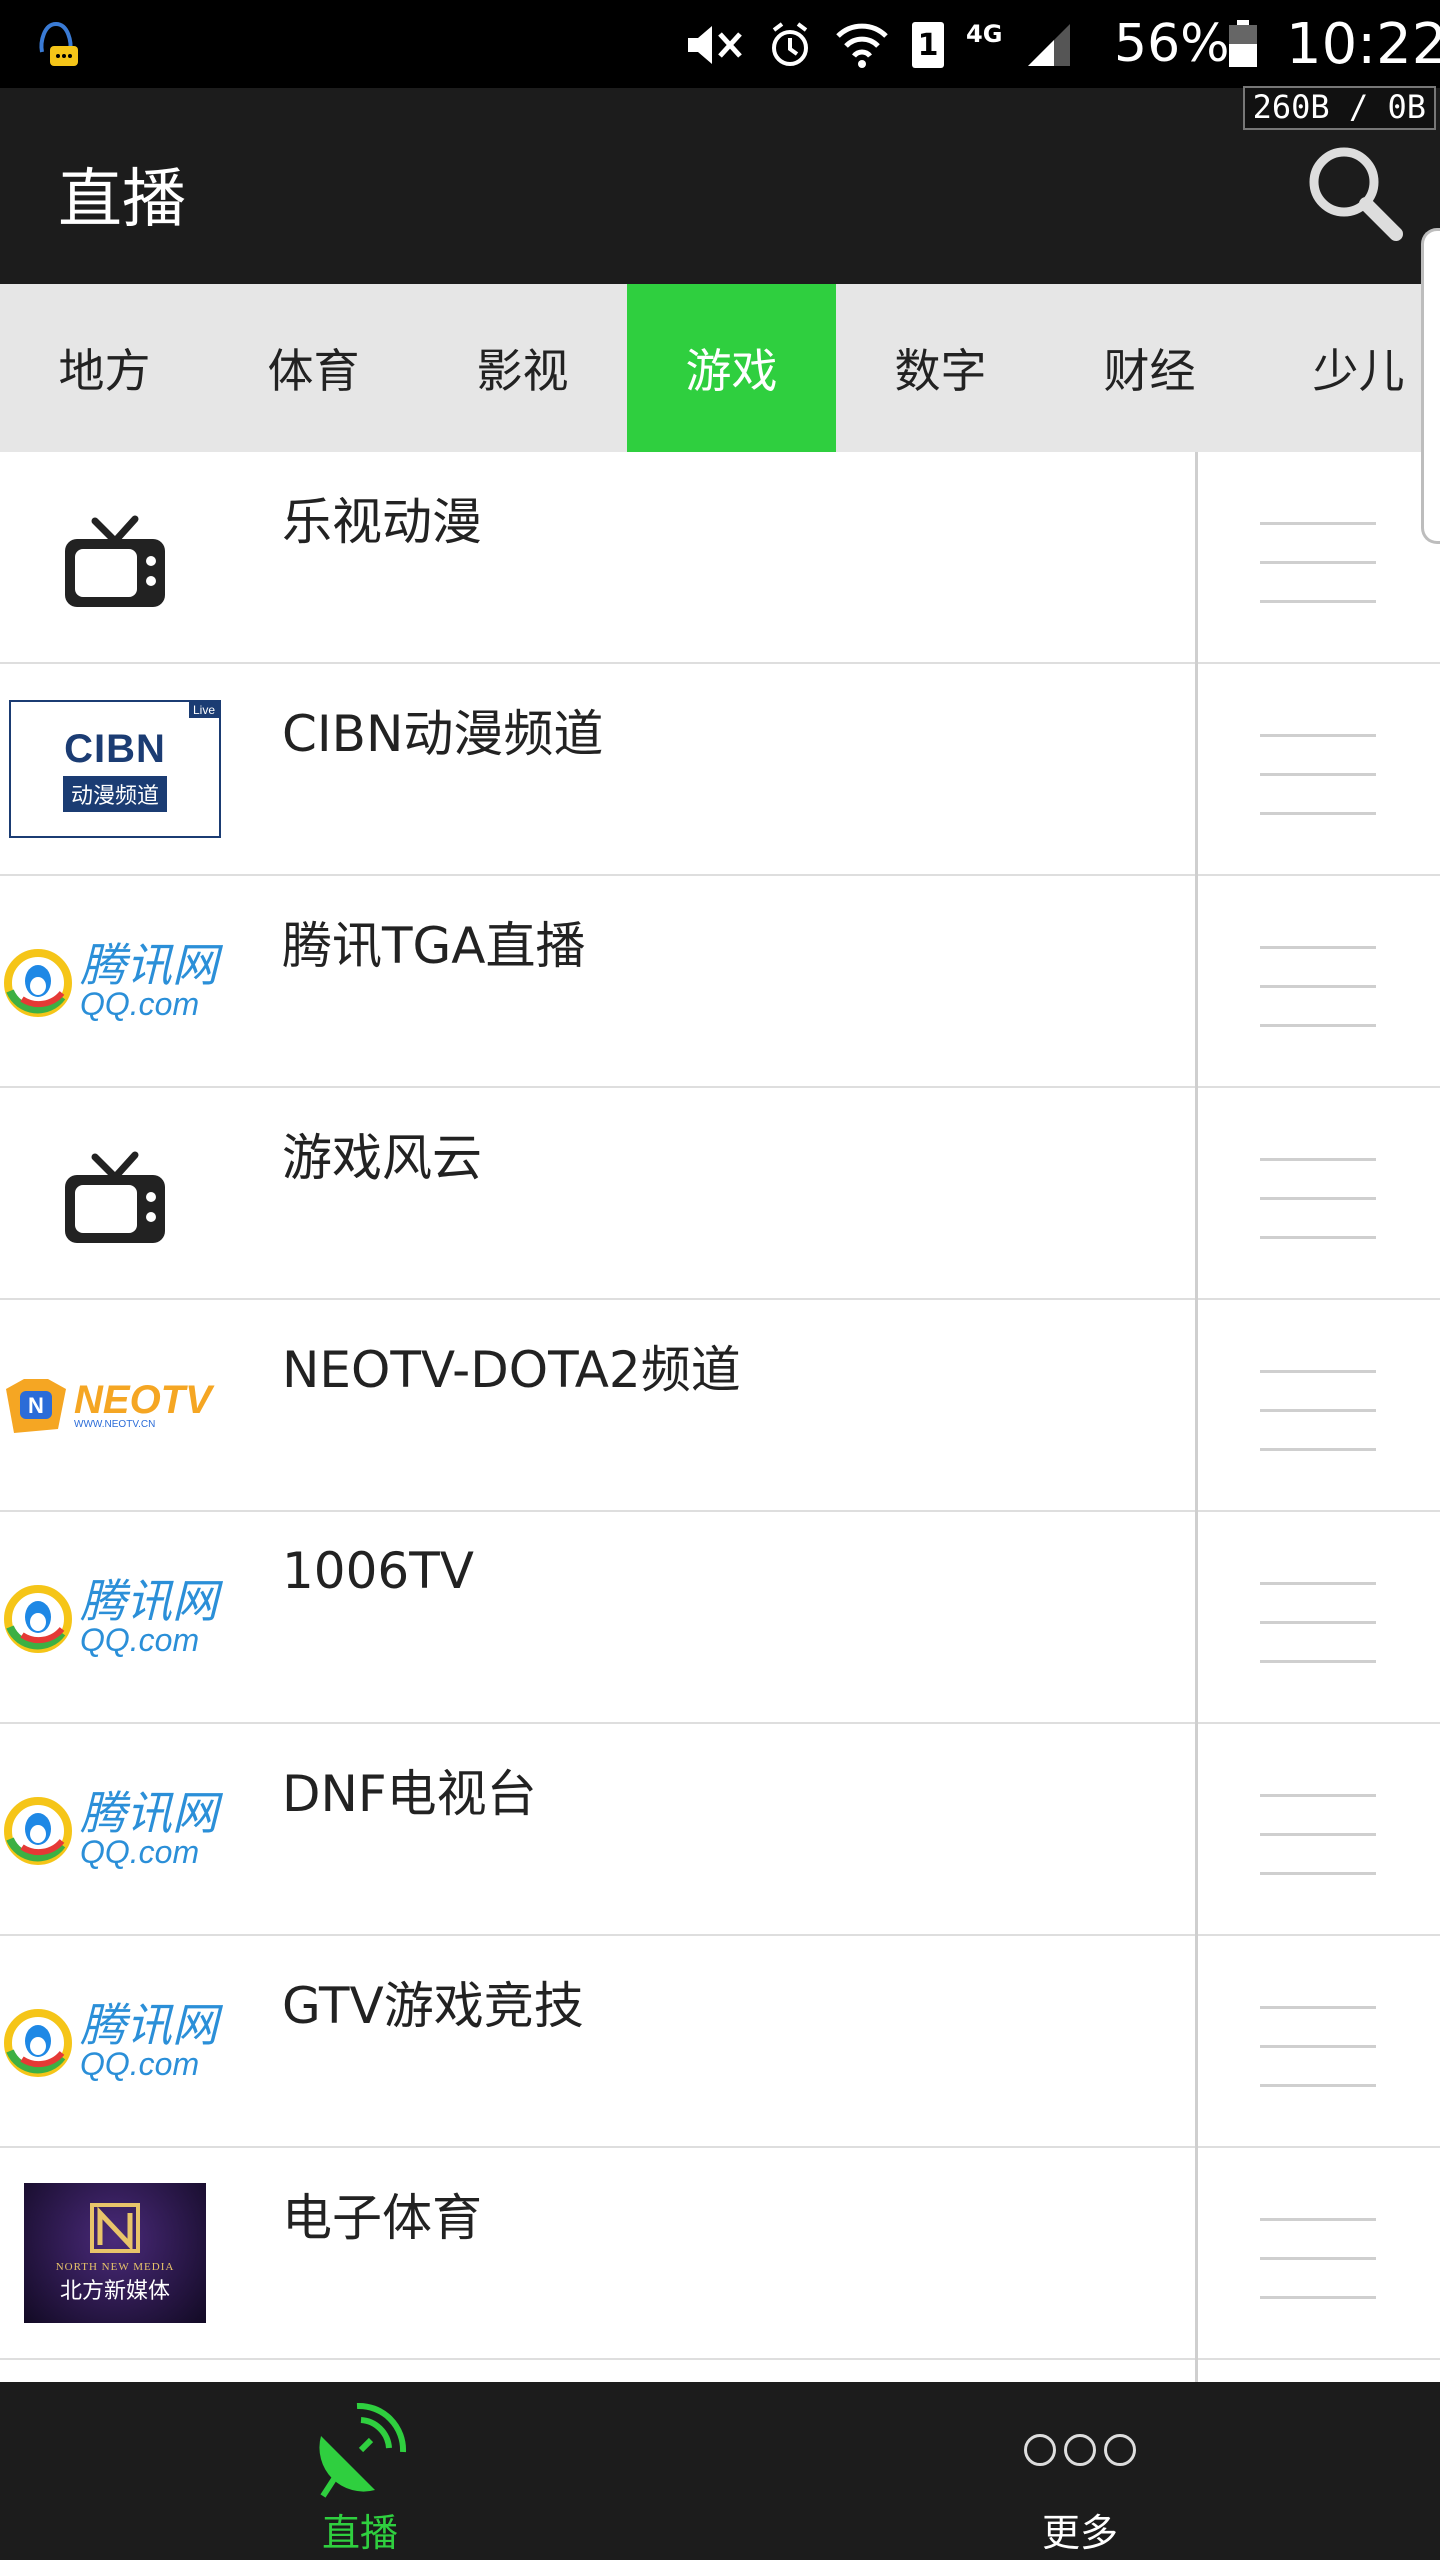  What do you see at coordinates (1363, 44) in the screenshot?
I see `clock: 10:22` at bounding box center [1363, 44].